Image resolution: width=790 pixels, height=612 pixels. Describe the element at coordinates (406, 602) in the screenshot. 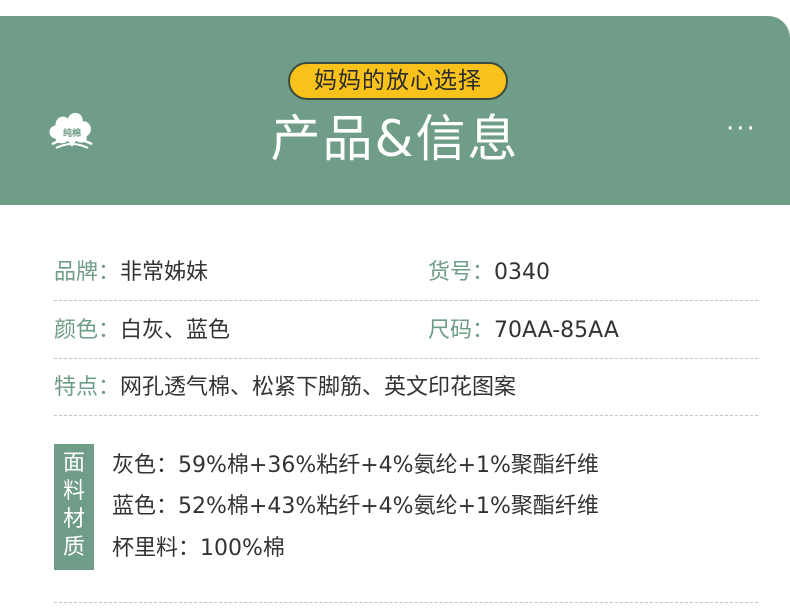

I see `bottom-divider` at that location.